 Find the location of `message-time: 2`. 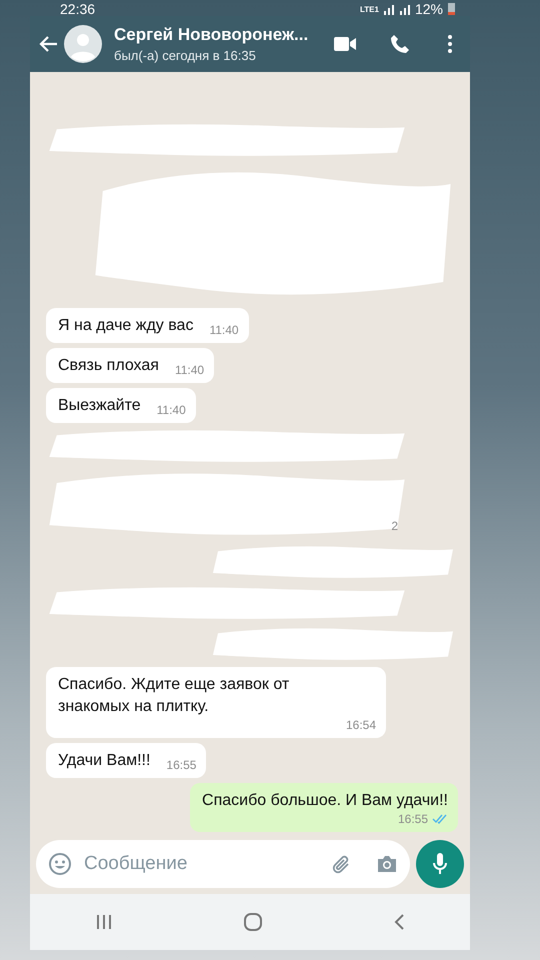

message-time: 2 is located at coordinates (394, 526).